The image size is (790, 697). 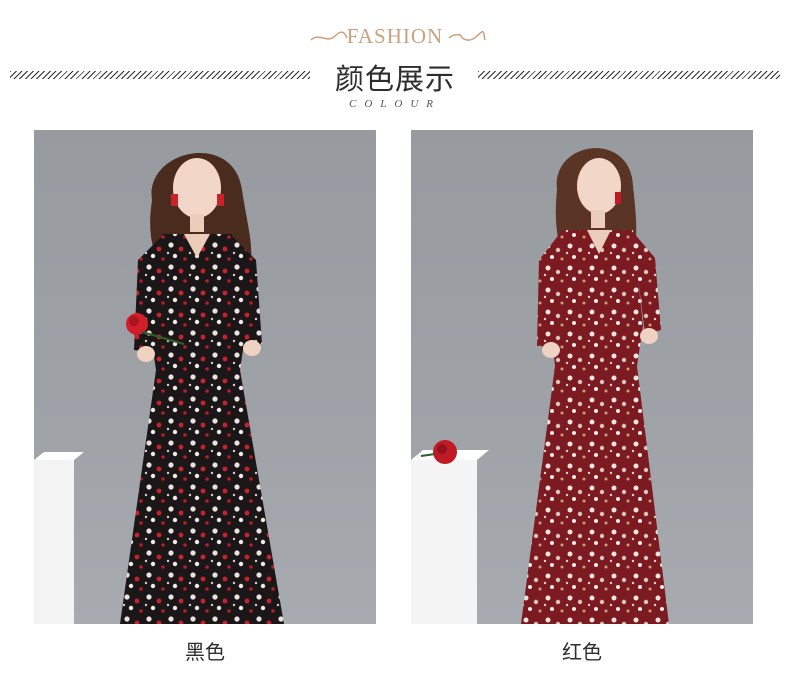 What do you see at coordinates (629, 75) in the screenshot?
I see `right-hatch-divider` at bounding box center [629, 75].